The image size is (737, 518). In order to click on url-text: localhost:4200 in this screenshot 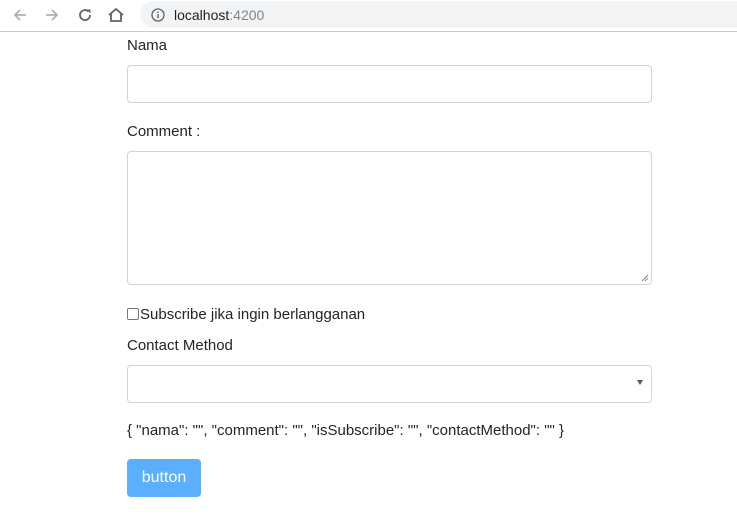, I will do `click(219, 15)`.